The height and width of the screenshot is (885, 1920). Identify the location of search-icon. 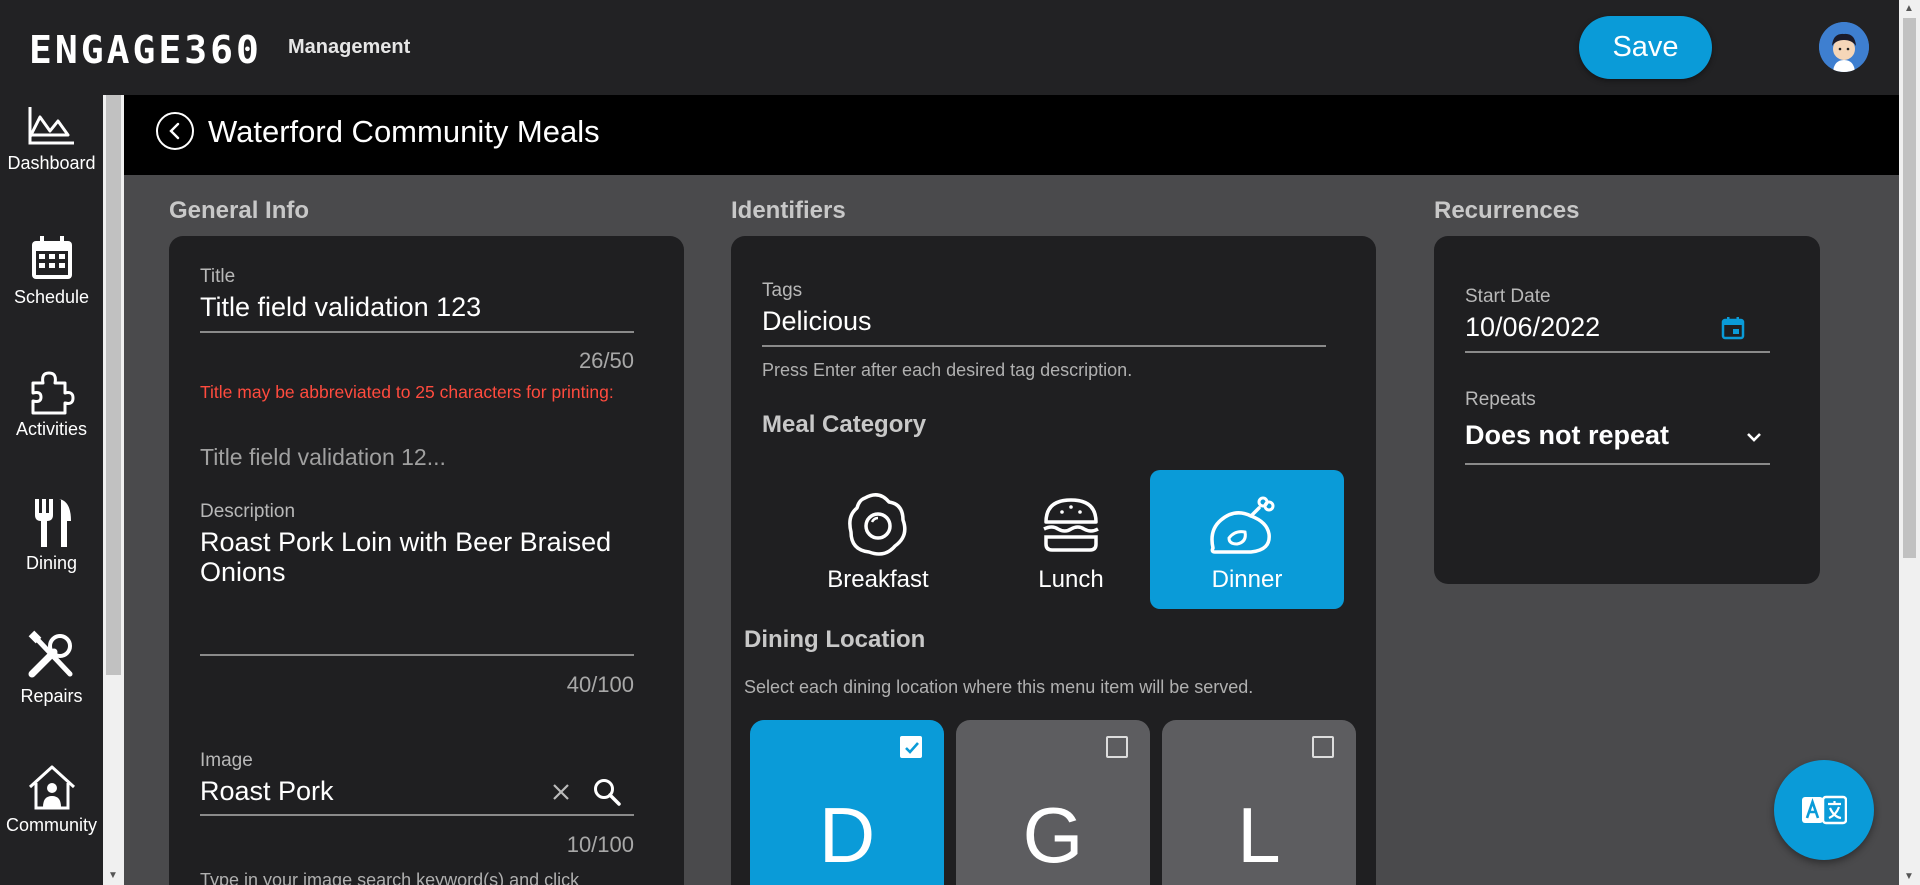
(607, 794).